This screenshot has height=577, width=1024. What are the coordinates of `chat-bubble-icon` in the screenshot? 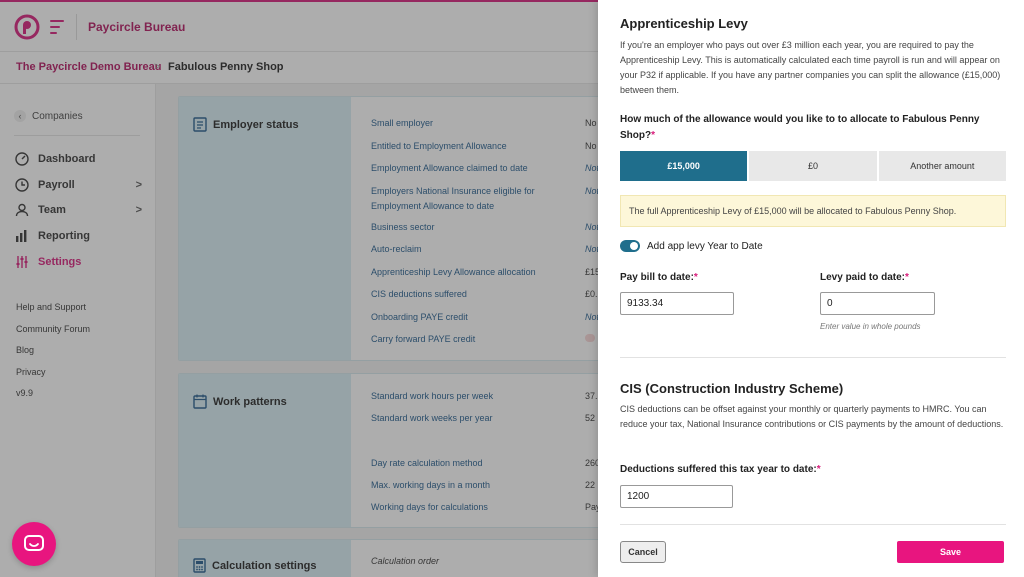 It's located at (34, 544).